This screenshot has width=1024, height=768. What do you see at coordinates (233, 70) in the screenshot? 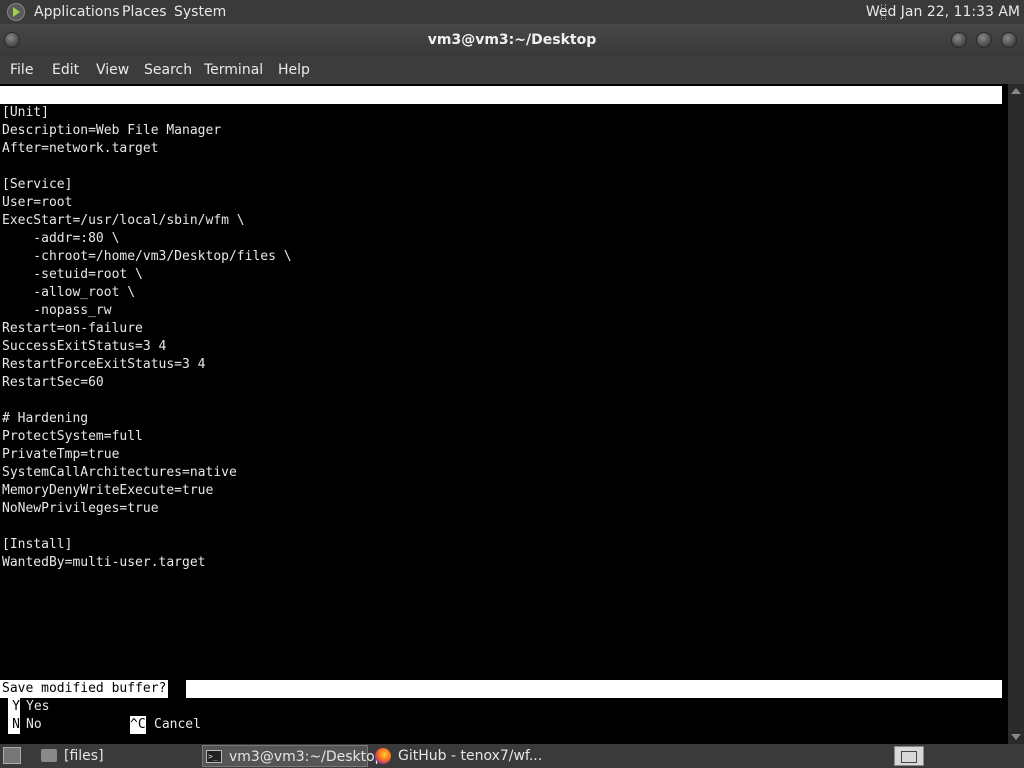
I see `terminal-menu: Terminal` at bounding box center [233, 70].